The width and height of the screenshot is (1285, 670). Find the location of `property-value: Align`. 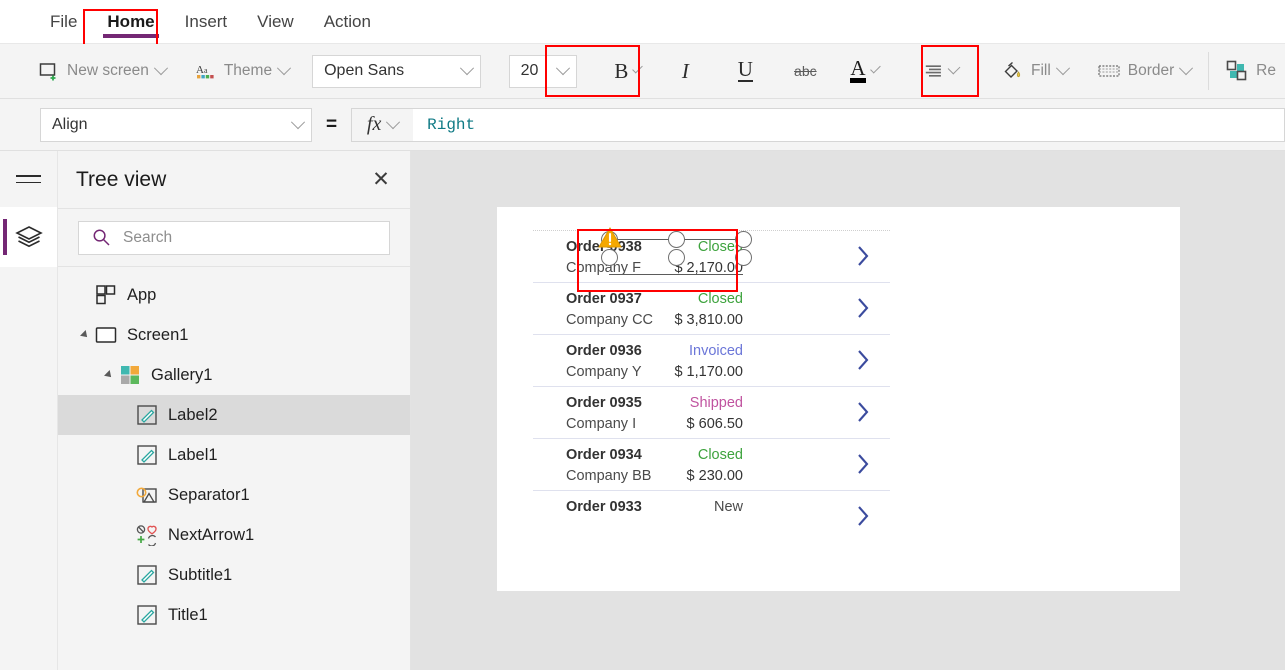

property-value: Align is located at coordinates (70, 124).